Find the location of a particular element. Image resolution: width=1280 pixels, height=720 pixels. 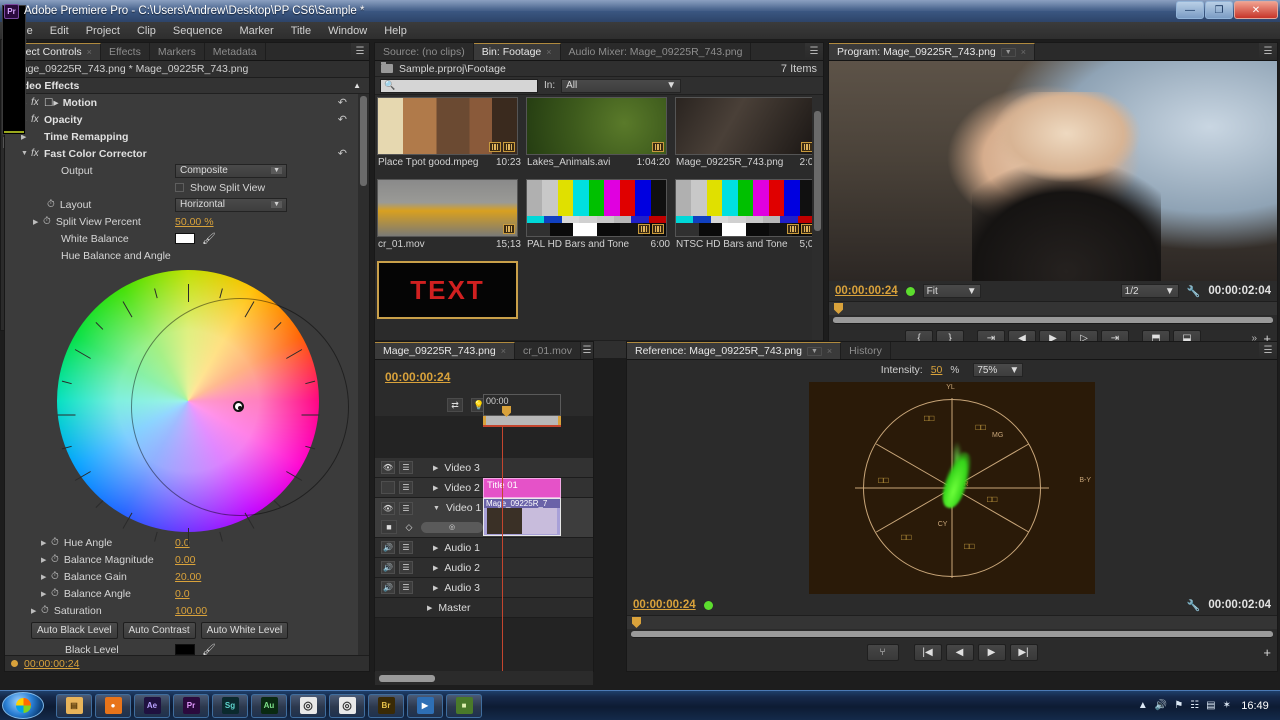

bin-scrollbar is located at coordinates (817, 217).